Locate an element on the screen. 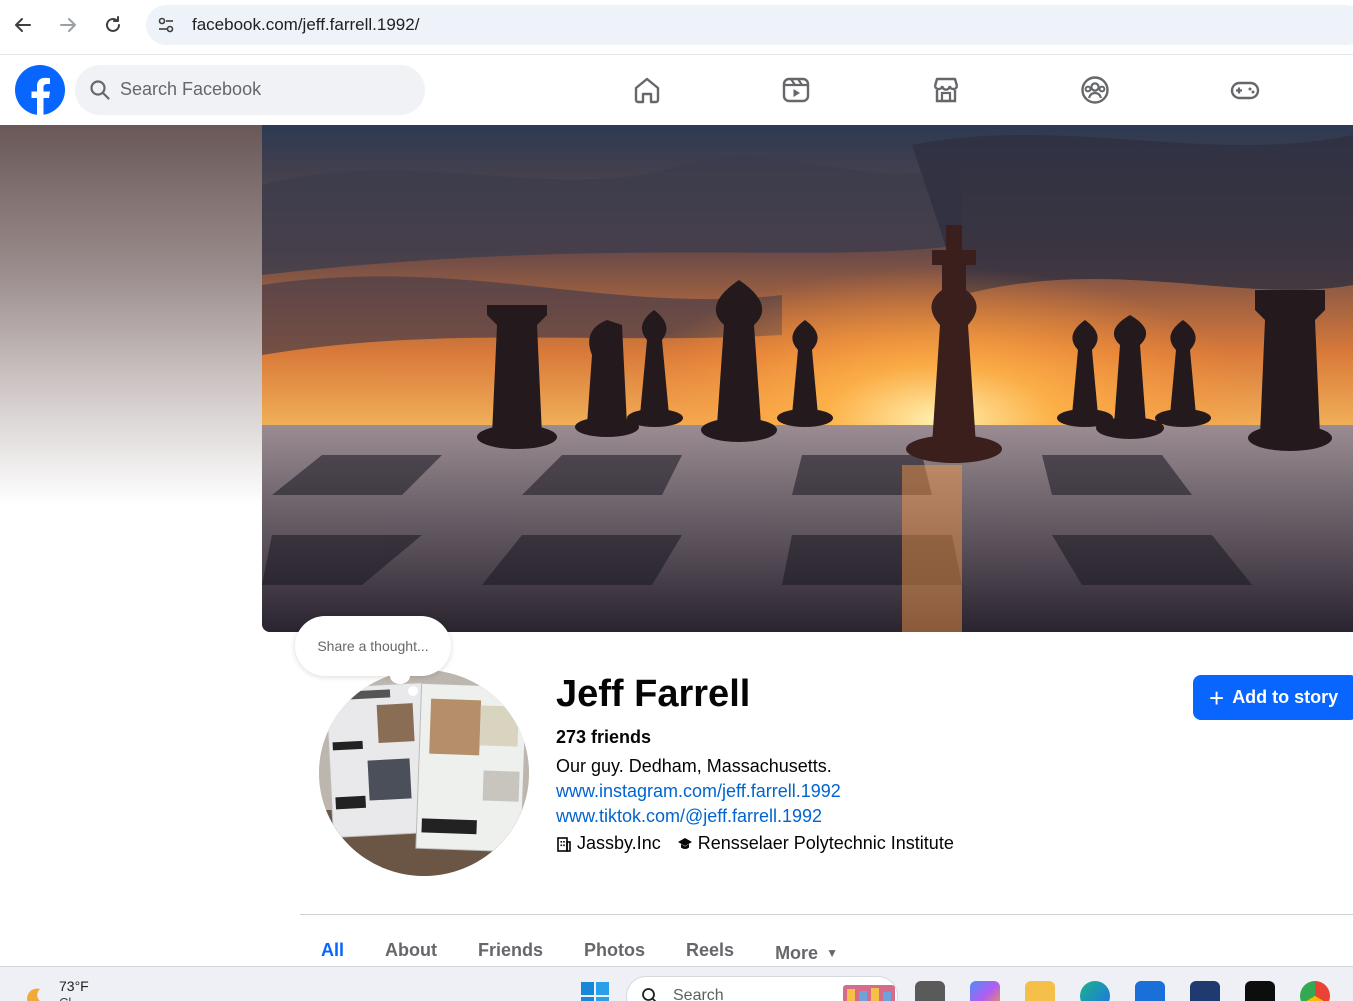  tiktok-link: www.tiktok.com/@jeff.farrell.1992 is located at coordinates (689, 816).